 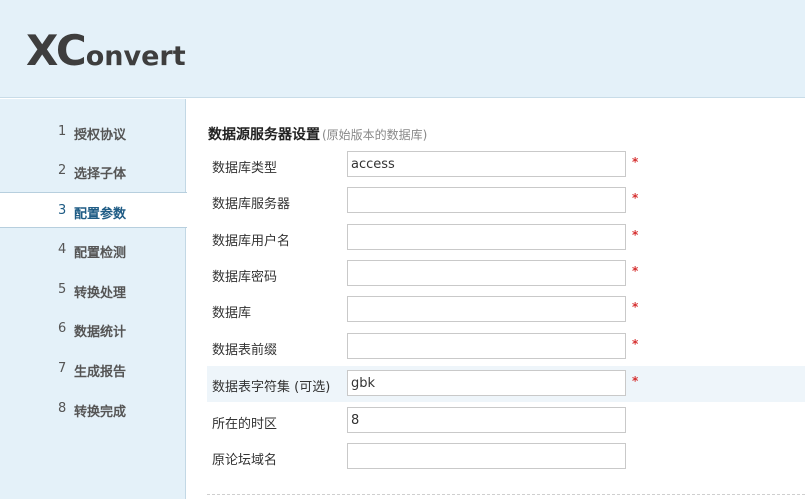 I want to click on field-row-db-name: 数据库 *, so click(x=506, y=310).